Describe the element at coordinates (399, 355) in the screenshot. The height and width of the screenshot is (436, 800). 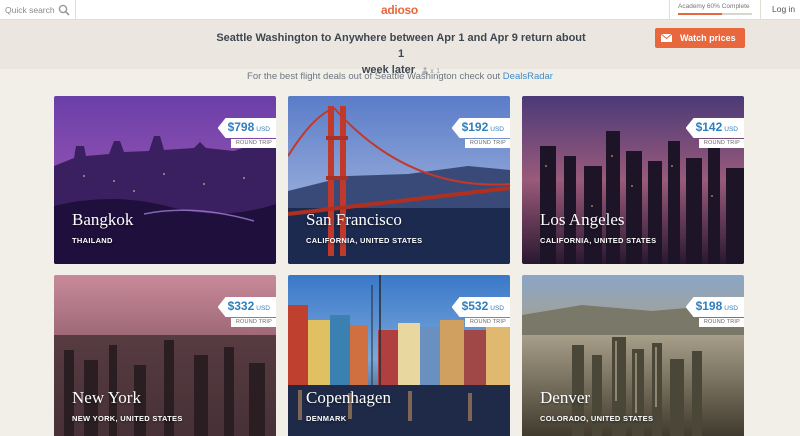
I see `deal-card-copenhagen: $532 USD ROUND TRIP Copenhagen DENMARK` at that location.